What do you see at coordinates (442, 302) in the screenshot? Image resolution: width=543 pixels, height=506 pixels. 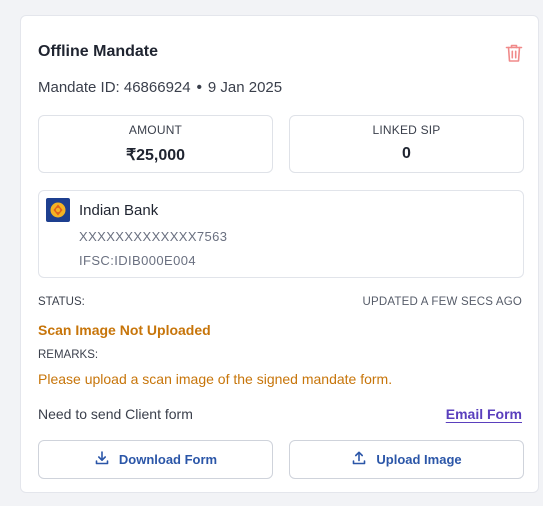 I see `updated-time: UPDATED A FEW SECS AGO` at bounding box center [442, 302].